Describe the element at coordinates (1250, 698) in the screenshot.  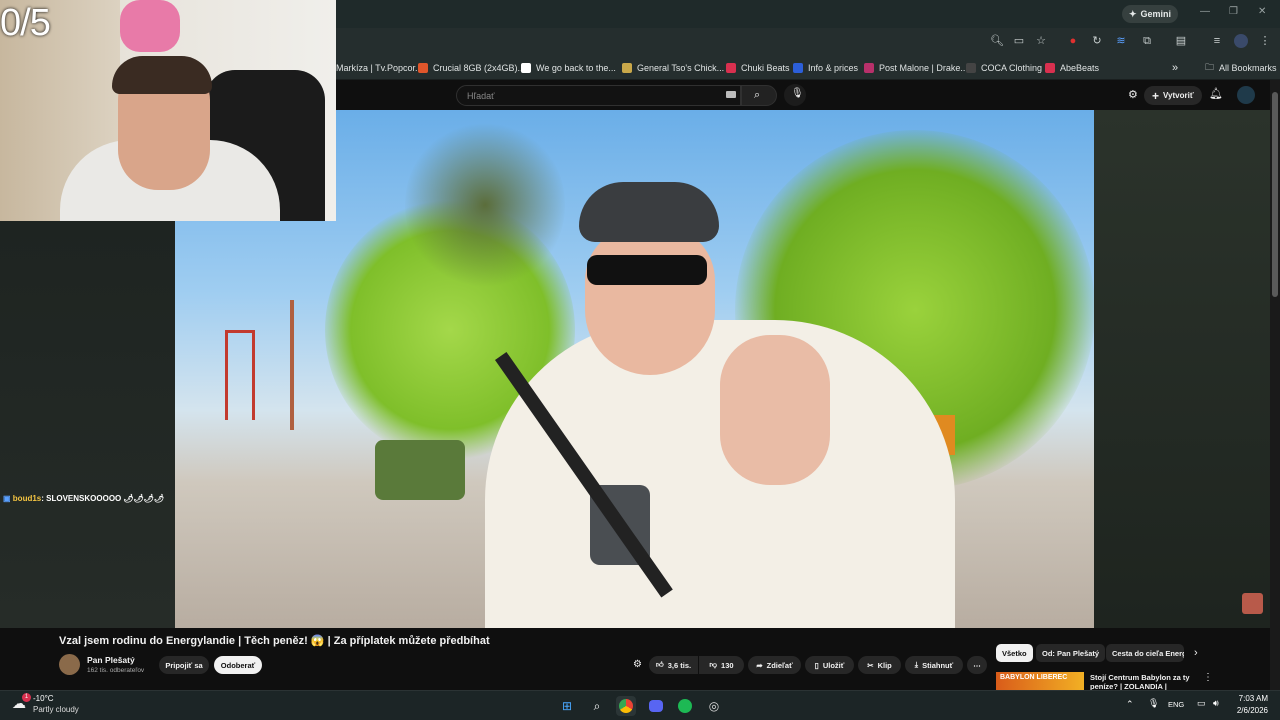
I see `clock-time: 7:03 AM` at that location.